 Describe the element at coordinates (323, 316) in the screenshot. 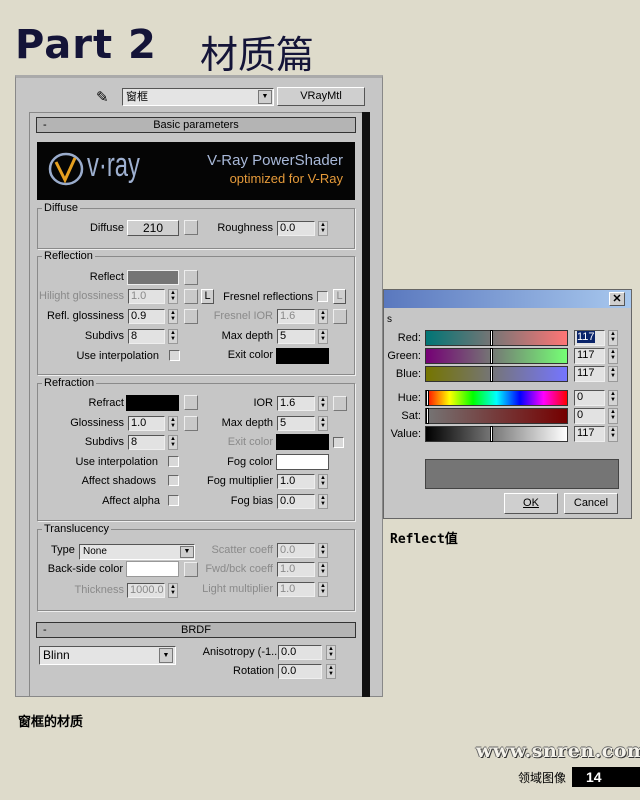

I see `fresnel-ior-spinner: ▲ ▼` at that location.